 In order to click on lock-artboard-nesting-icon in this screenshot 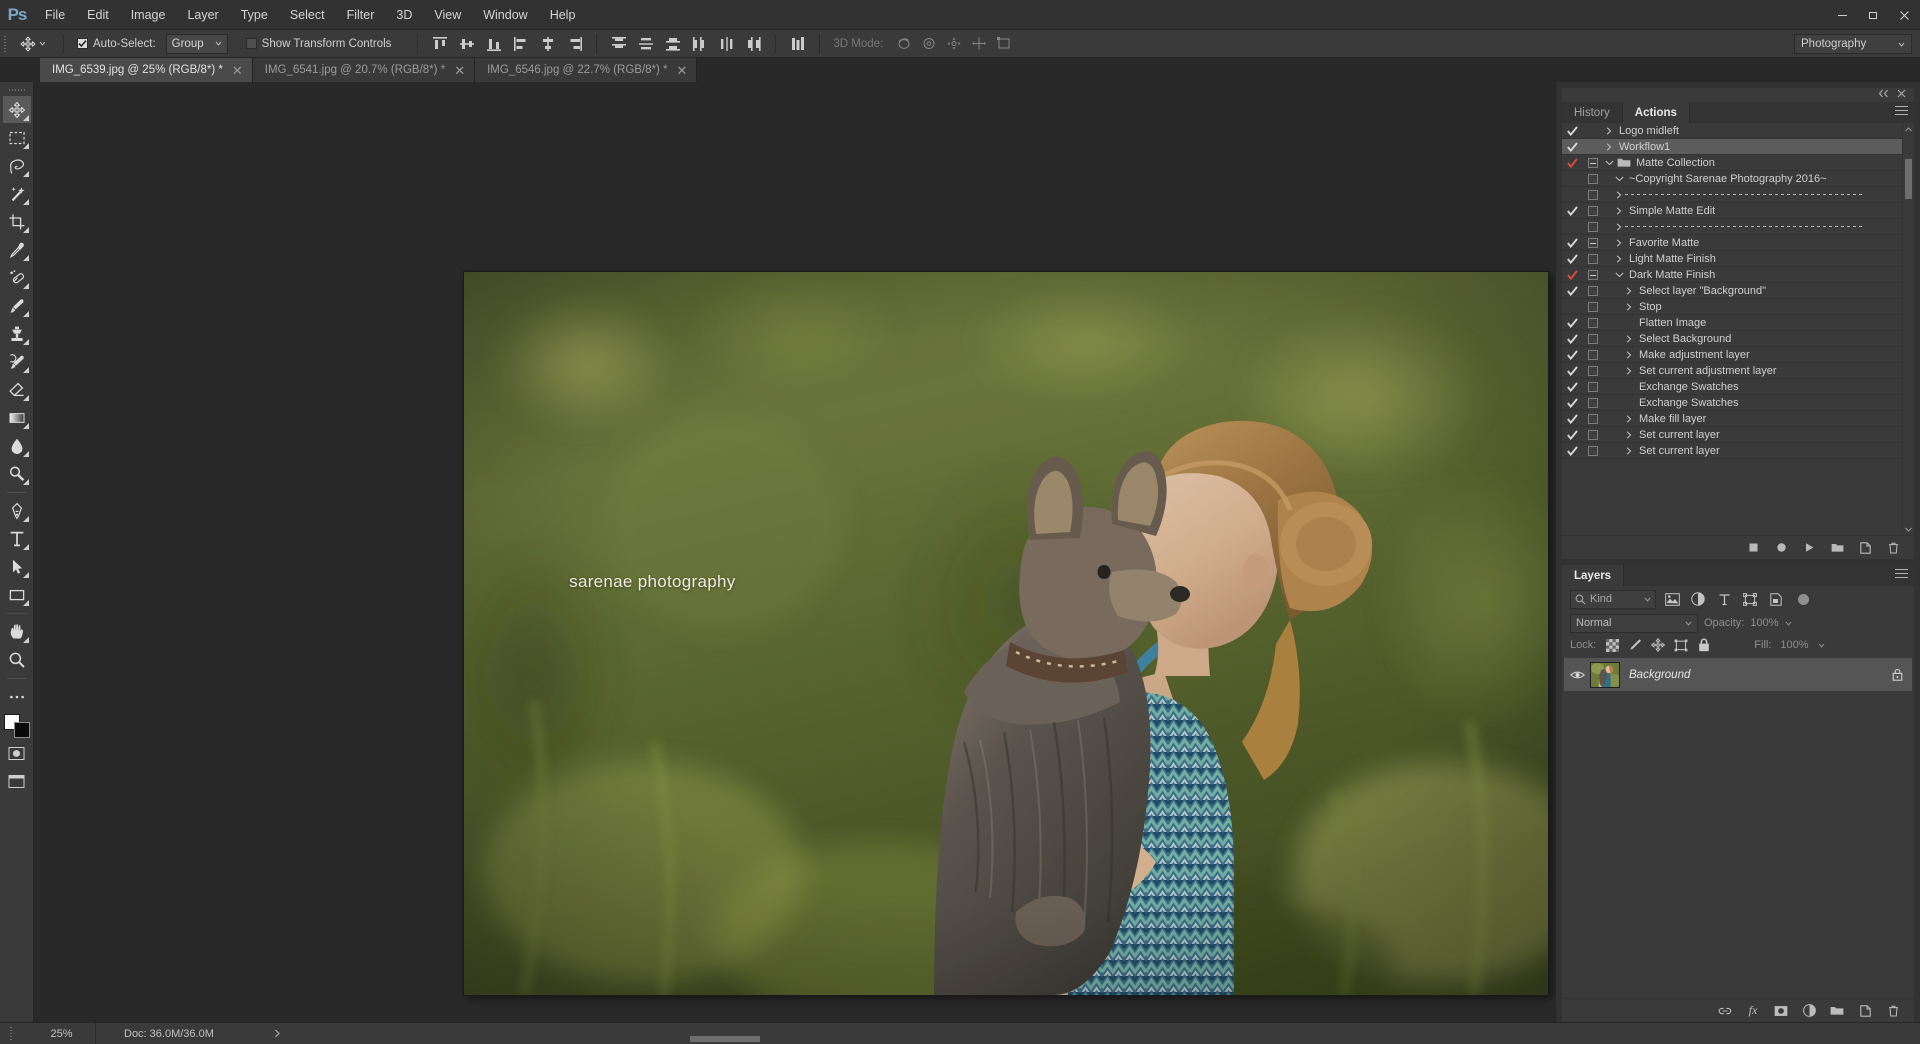, I will do `click(1681, 645)`.